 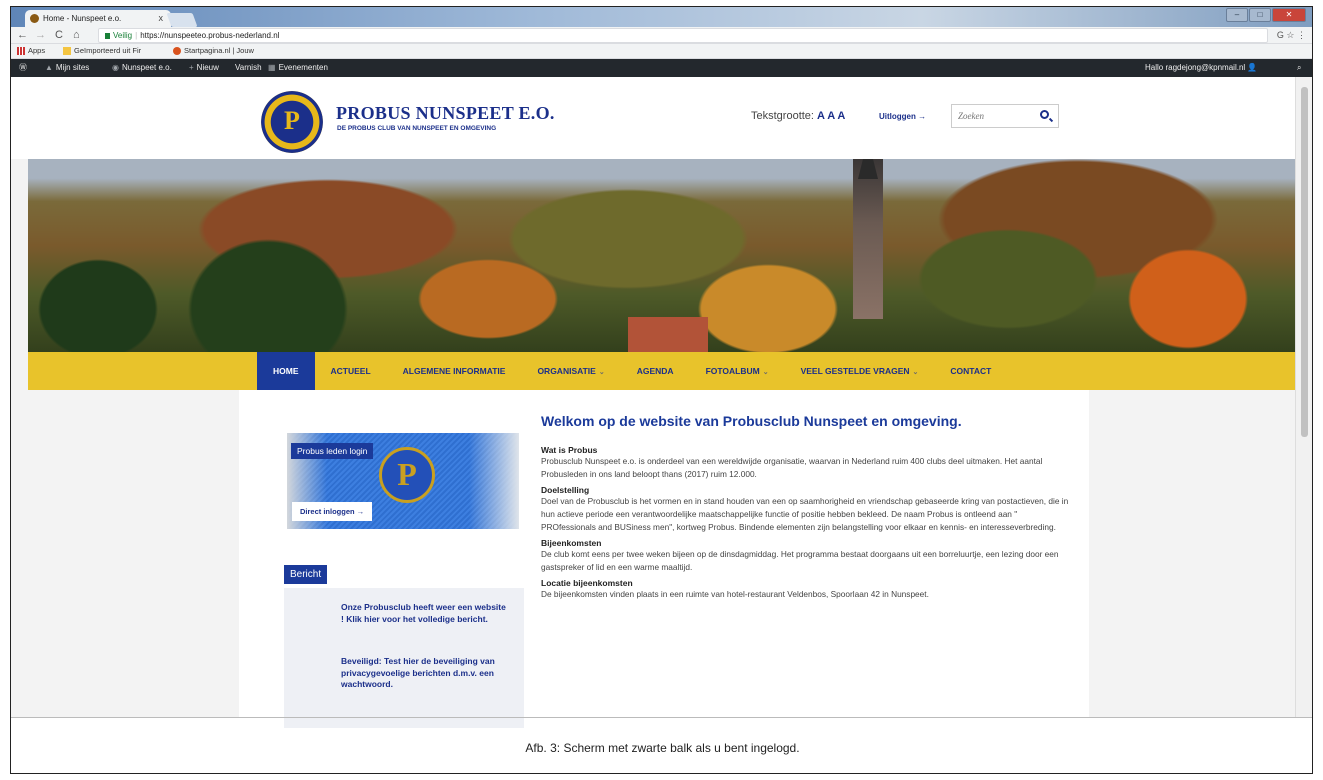 I want to click on direct-login-button: Direct inloggen →, so click(x=332, y=511).